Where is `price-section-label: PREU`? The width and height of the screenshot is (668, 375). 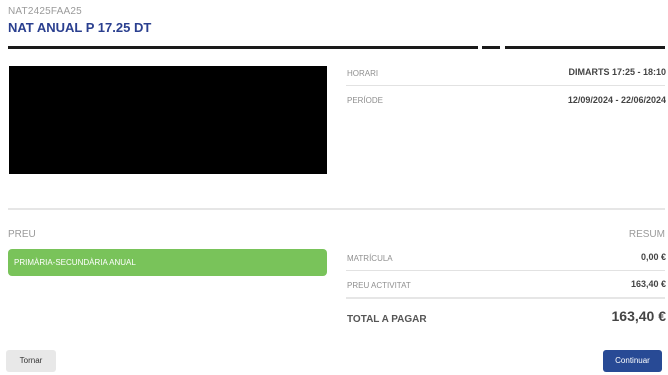 price-section-label: PREU is located at coordinates (22, 234).